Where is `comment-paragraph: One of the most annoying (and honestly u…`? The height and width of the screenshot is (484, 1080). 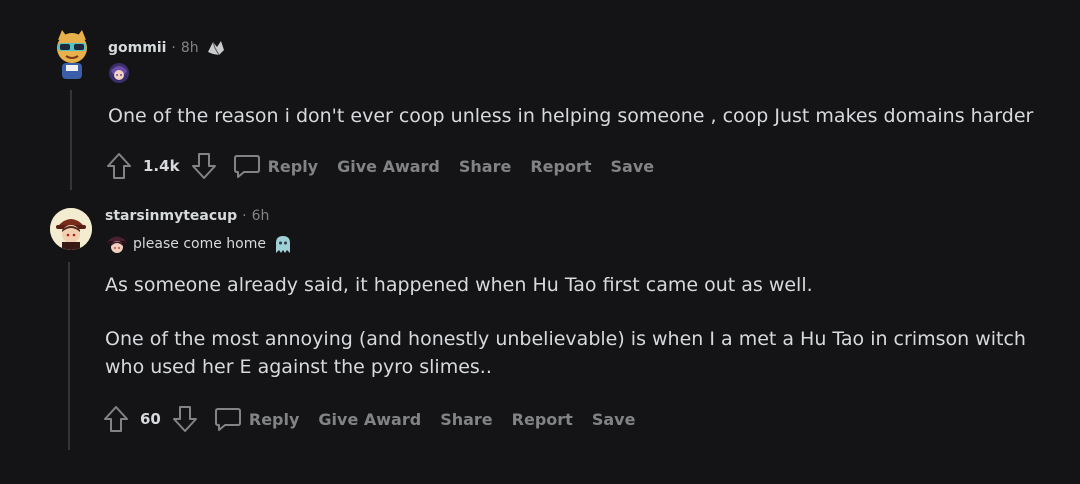 comment-paragraph: One of the most annoying (and honestly u… is located at coordinates (565, 353).